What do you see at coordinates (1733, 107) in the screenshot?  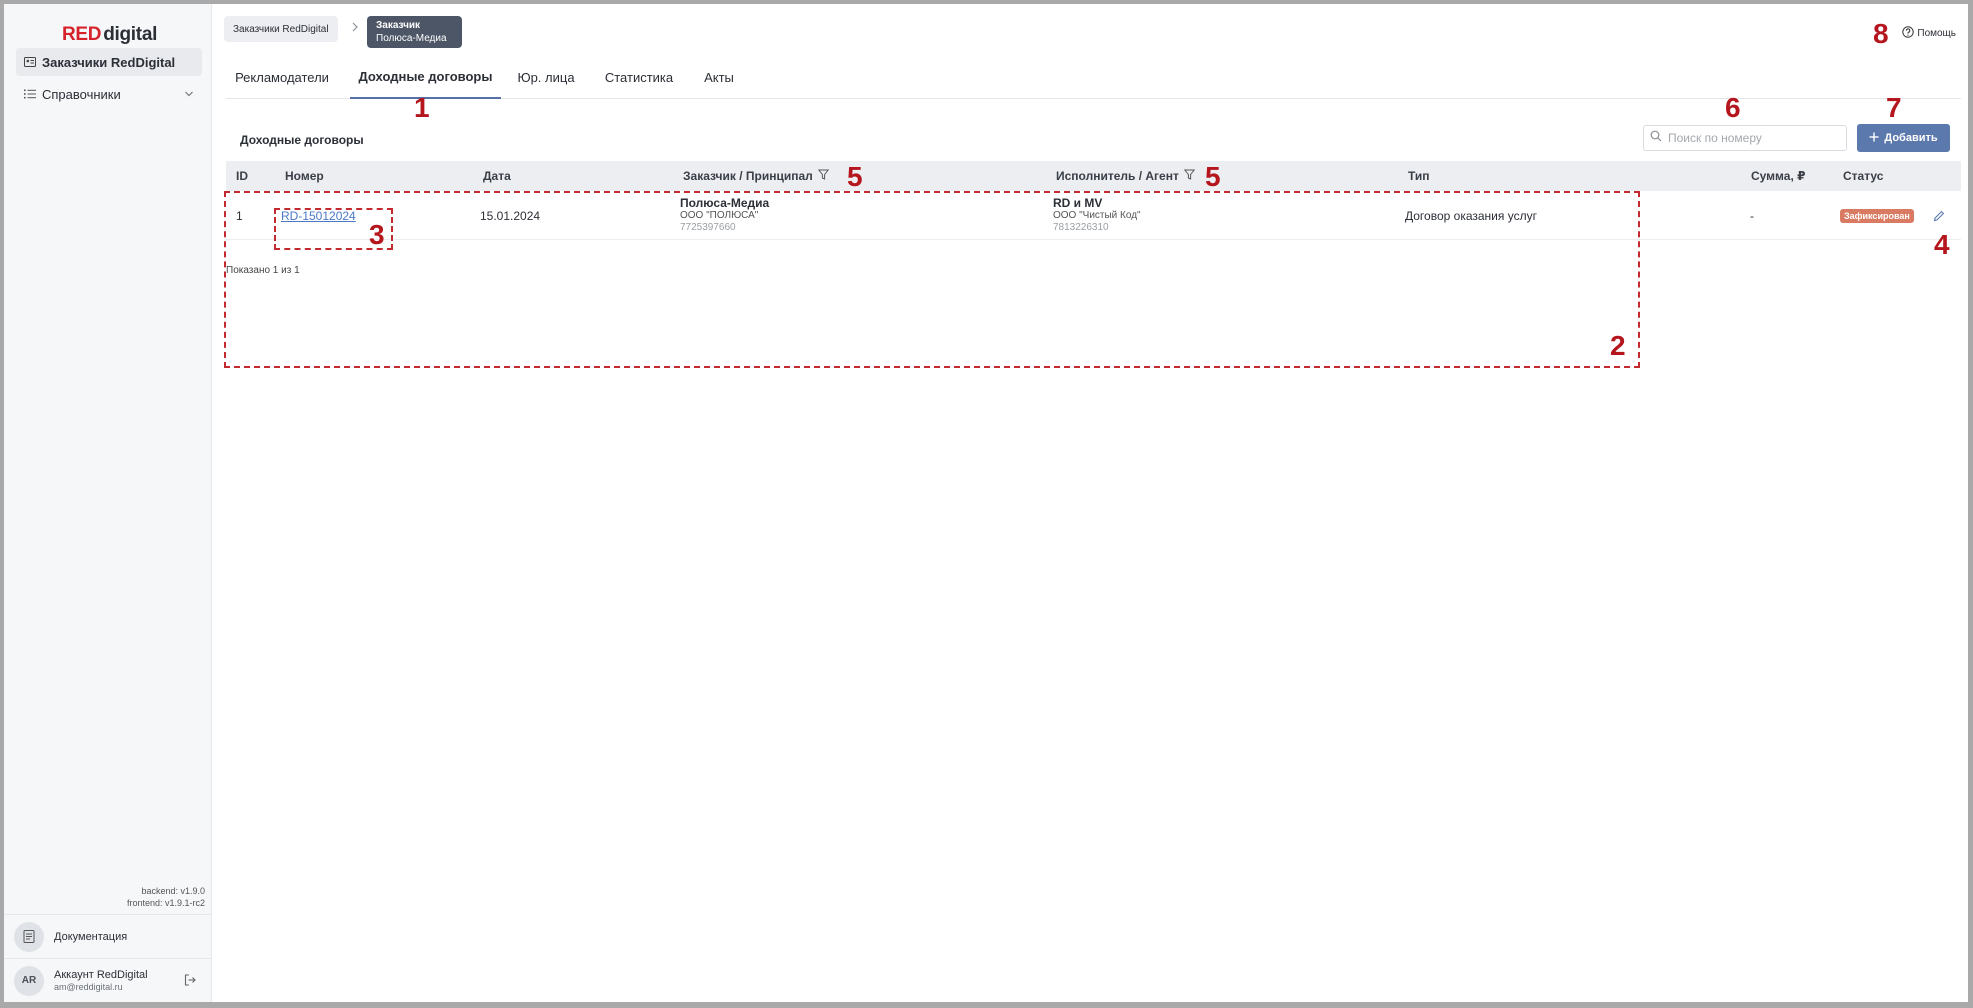 I see `annotation-marker: 6` at bounding box center [1733, 107].